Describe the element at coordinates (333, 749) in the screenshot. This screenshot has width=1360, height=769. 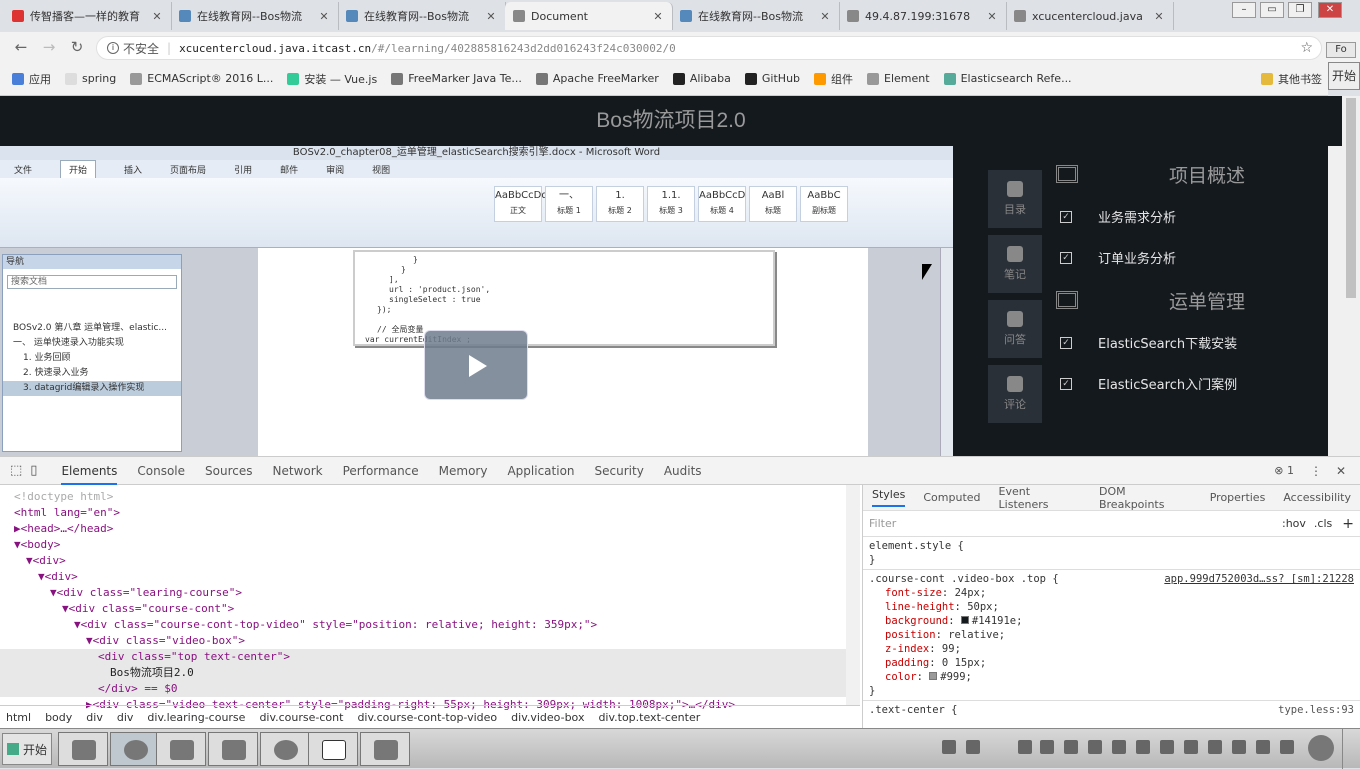
I see `taskbar-app-text` at that location.